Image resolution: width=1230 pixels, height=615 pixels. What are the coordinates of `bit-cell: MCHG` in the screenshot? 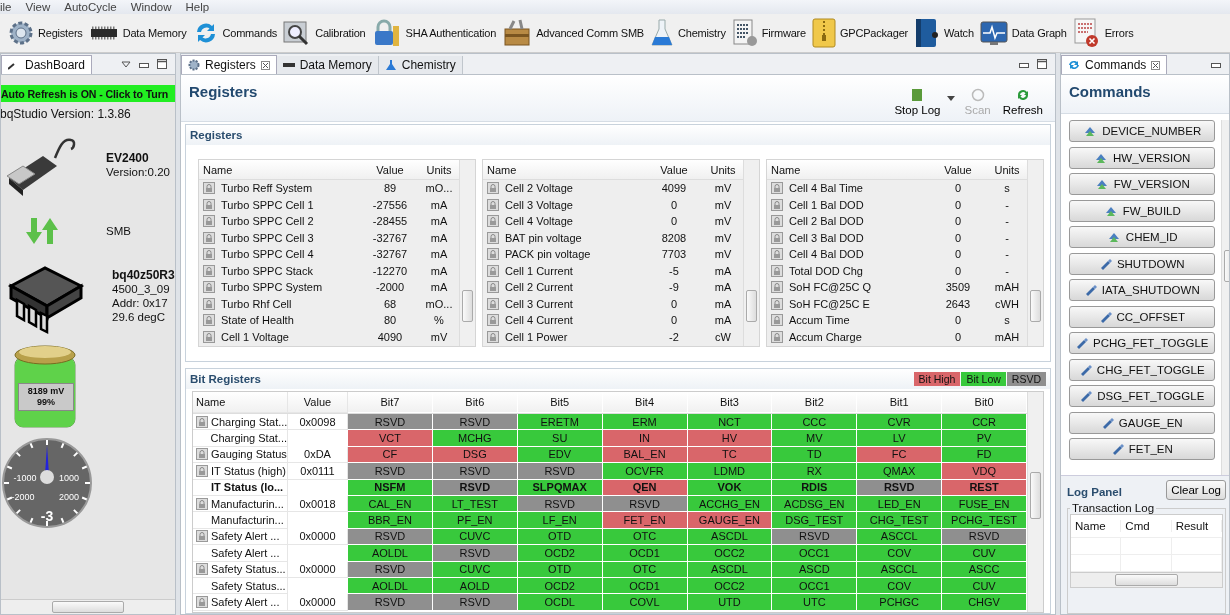 It's located at (475, 438).